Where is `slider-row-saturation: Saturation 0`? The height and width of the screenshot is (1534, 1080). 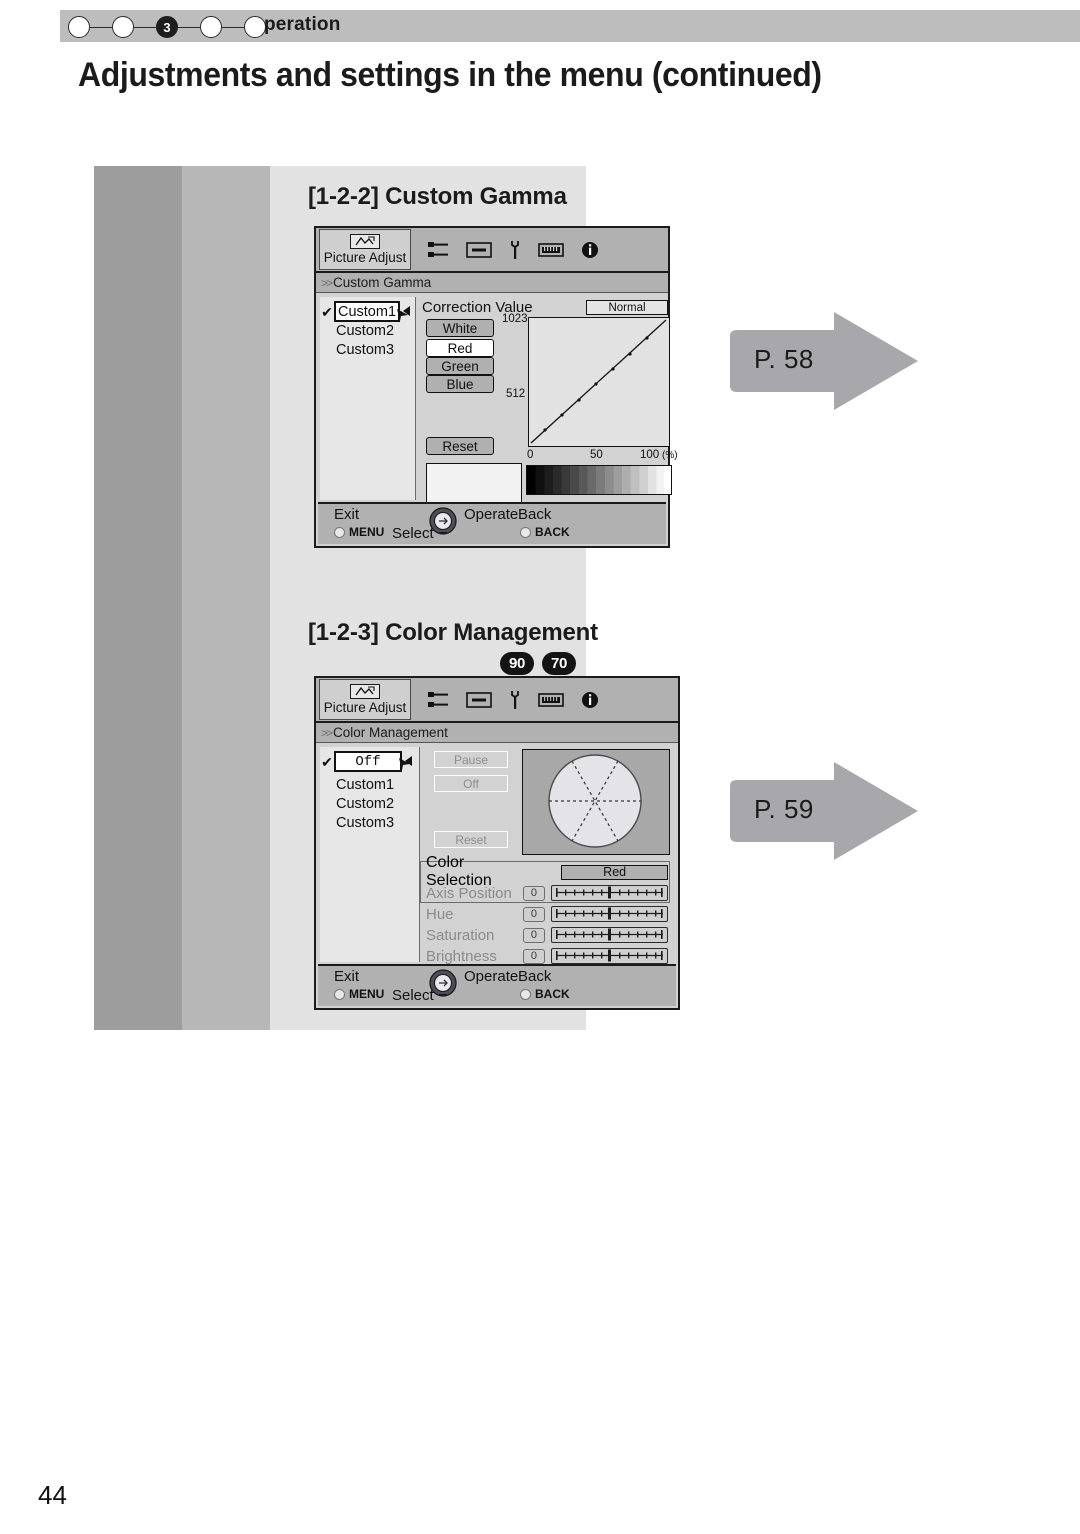 slider-row-saturation: Saturation 0 is located at coordinates (547, 935).